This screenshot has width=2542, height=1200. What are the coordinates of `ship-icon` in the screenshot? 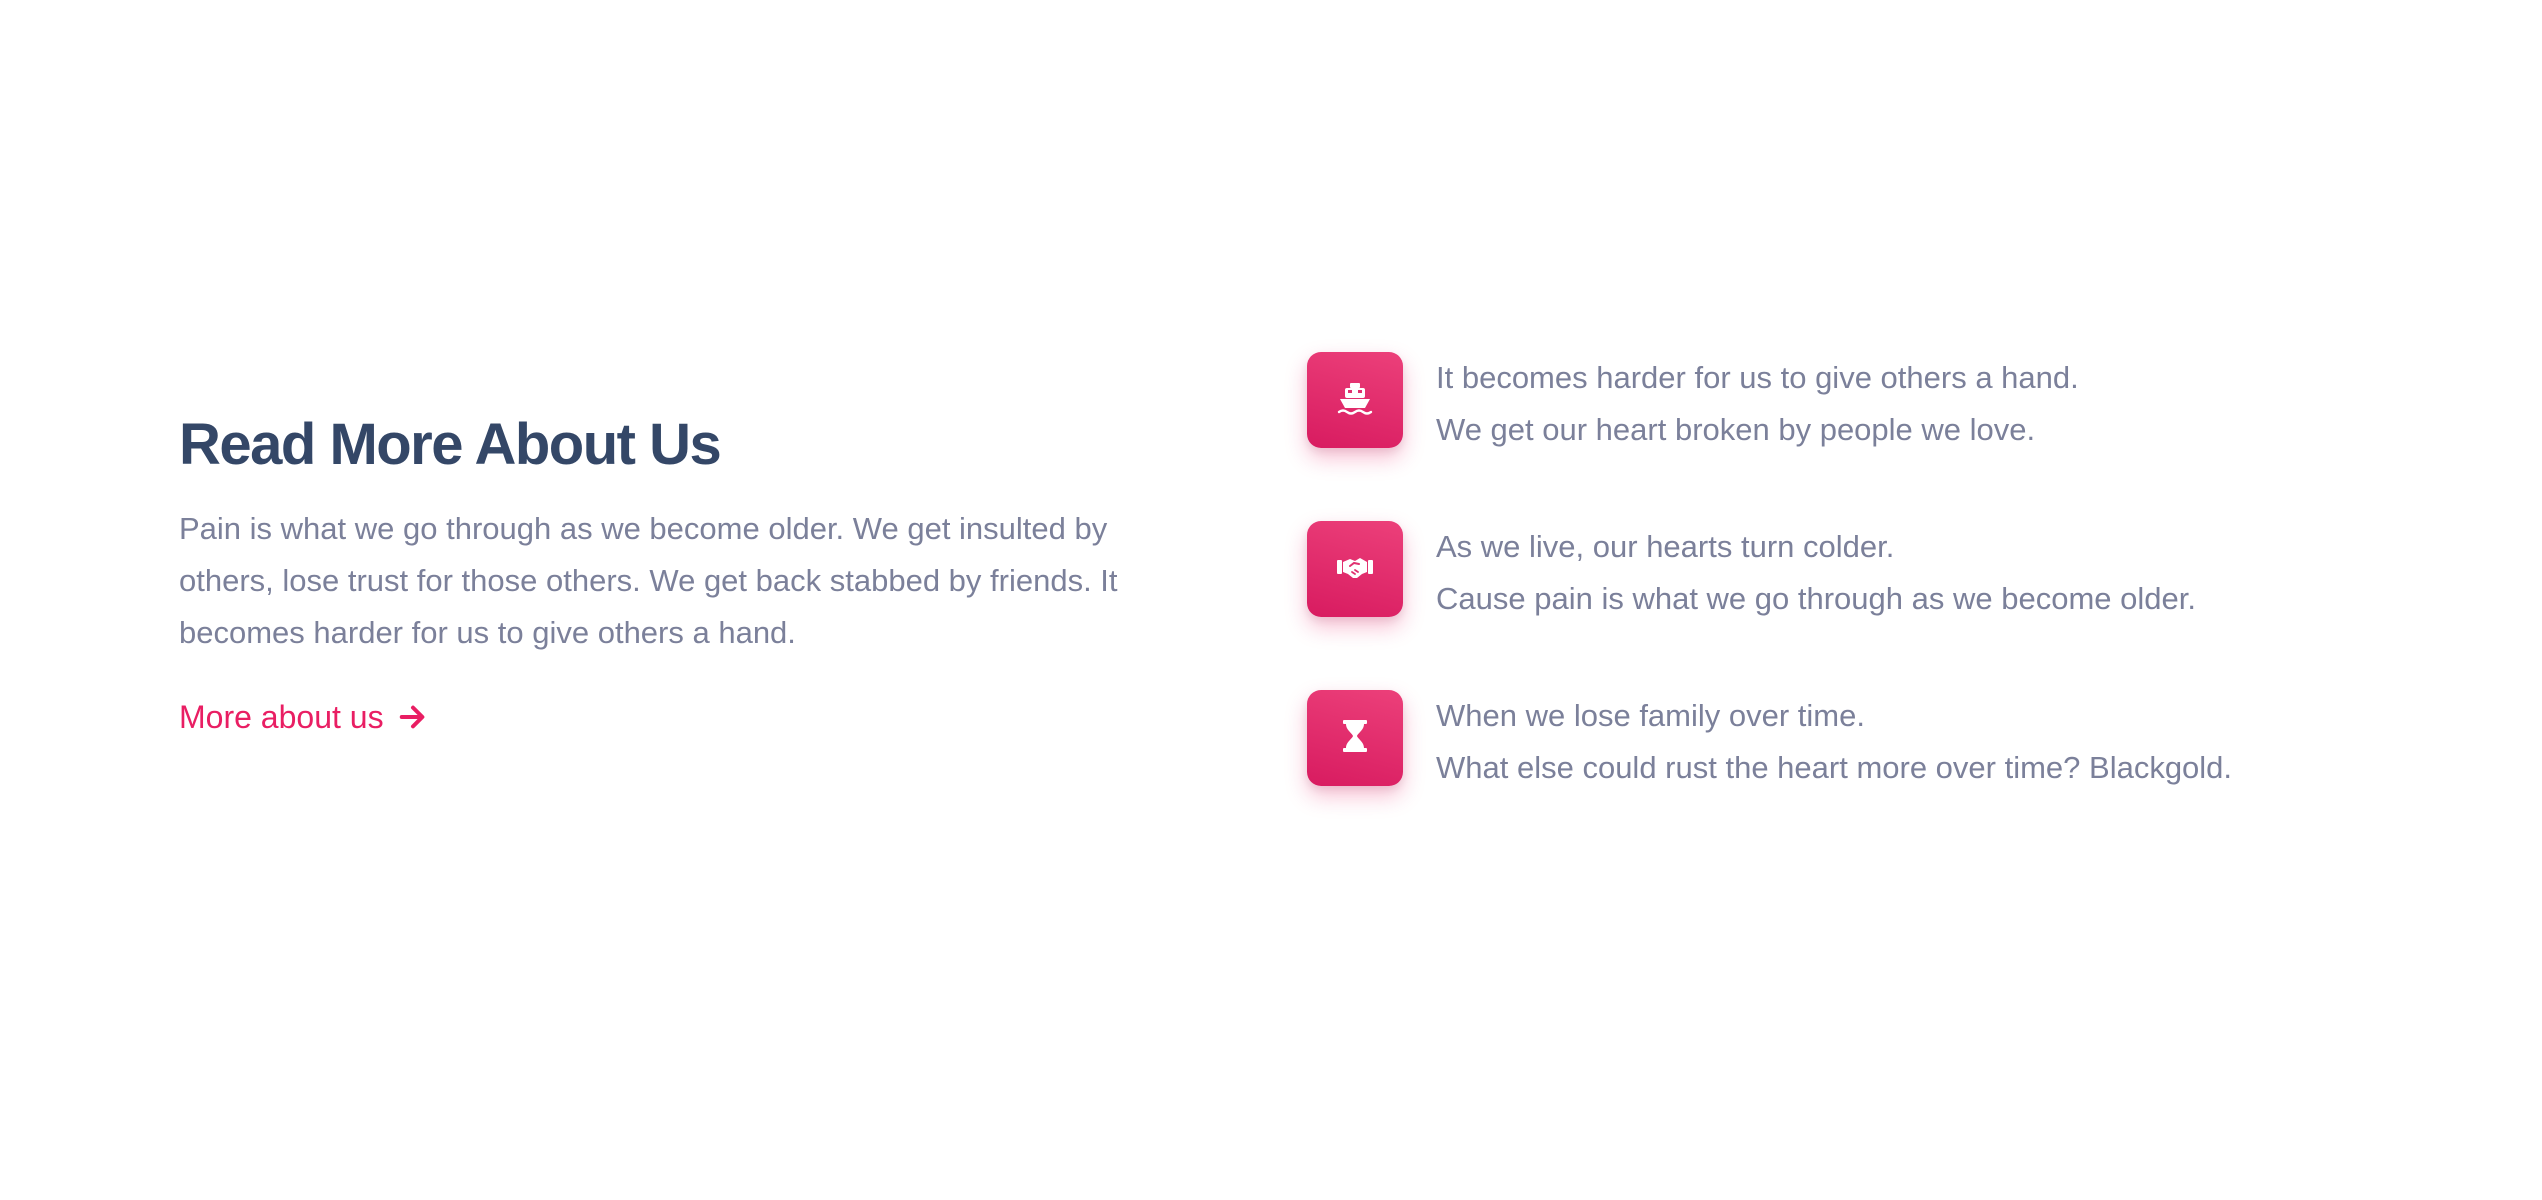 It's located at (1355, 400).